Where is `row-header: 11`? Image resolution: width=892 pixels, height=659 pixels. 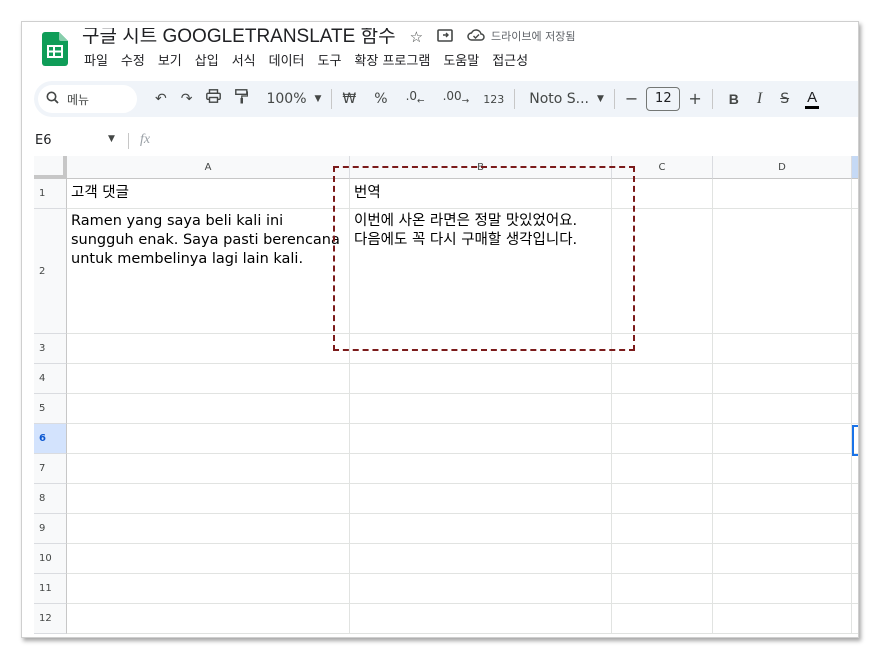 row-header: 11 is located at coordinates (50, 589).